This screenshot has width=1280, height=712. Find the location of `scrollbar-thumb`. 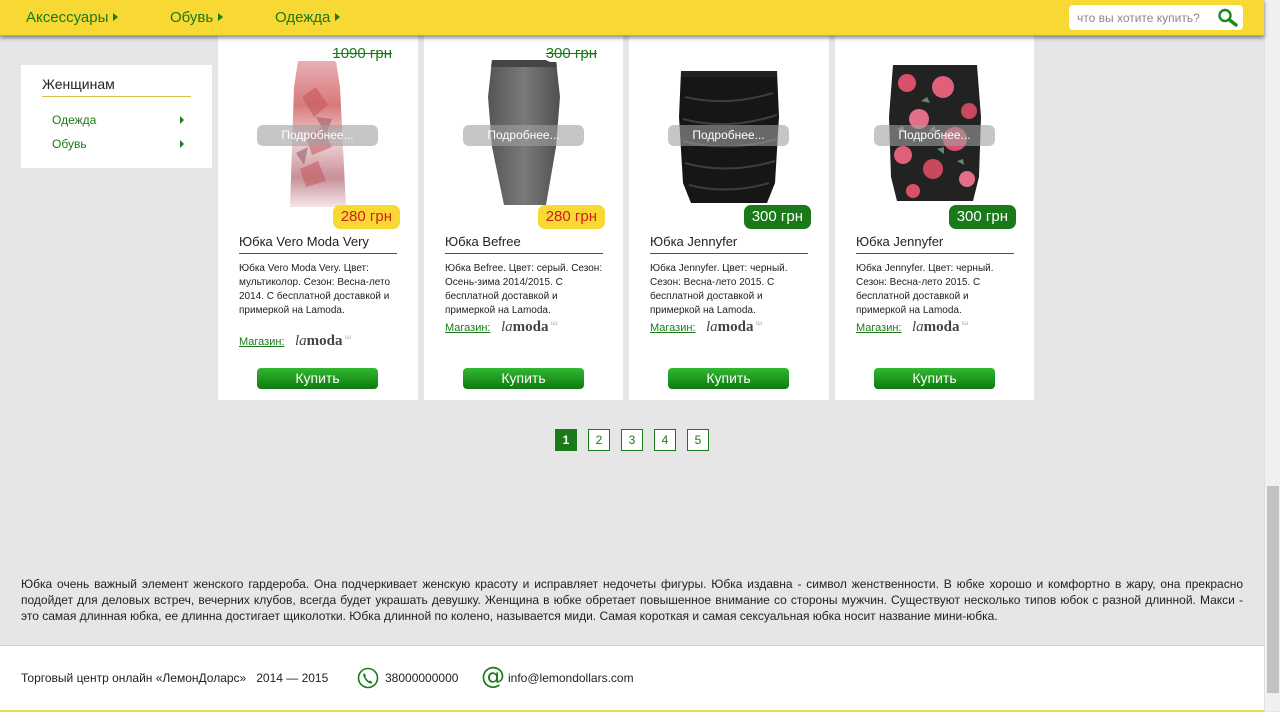

scrollbar-thumb is located at coordinates (1273, 589).